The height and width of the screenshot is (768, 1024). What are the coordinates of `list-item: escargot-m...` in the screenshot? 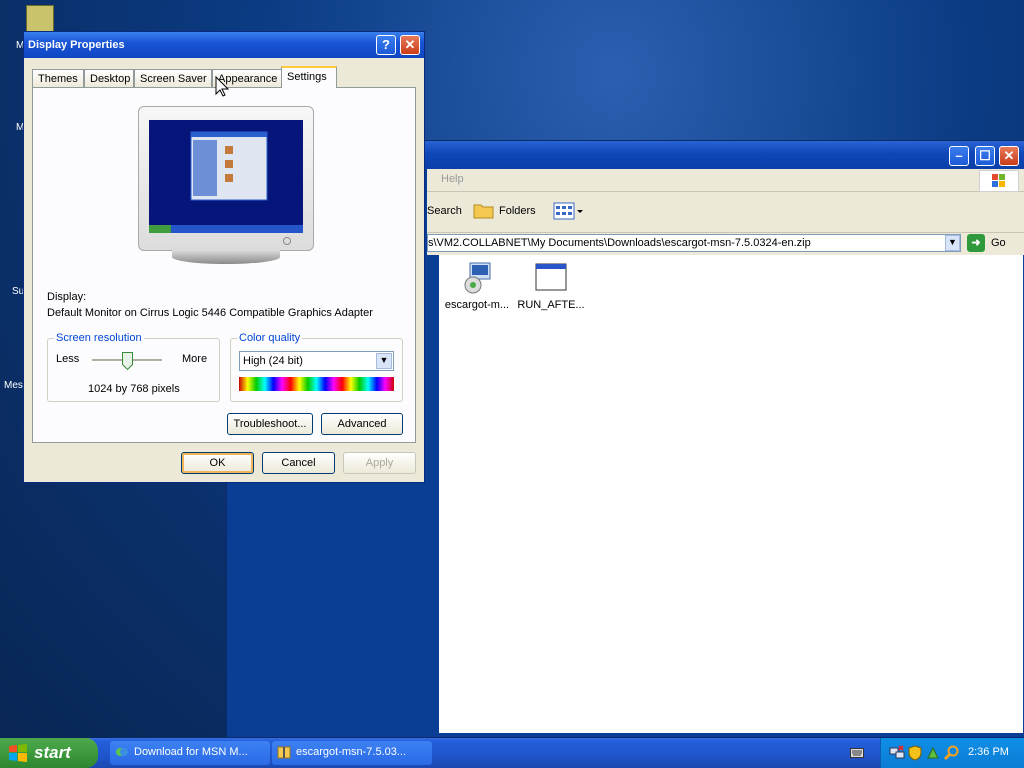 It's located at (477, 286).